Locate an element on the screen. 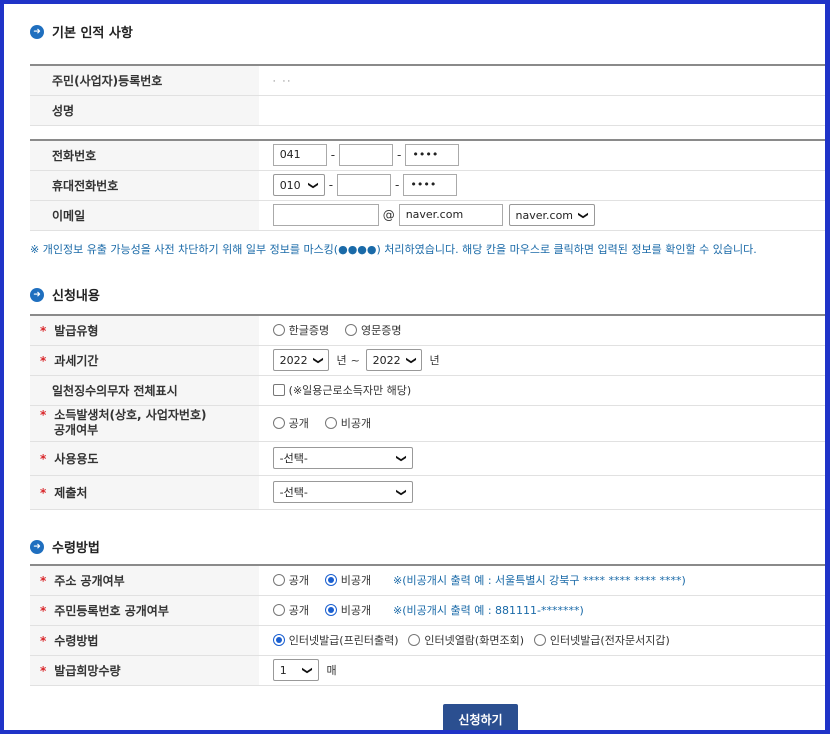 The height and width of the screenshot is (734, 830). email-id-input is located at coordinates (325, 215).